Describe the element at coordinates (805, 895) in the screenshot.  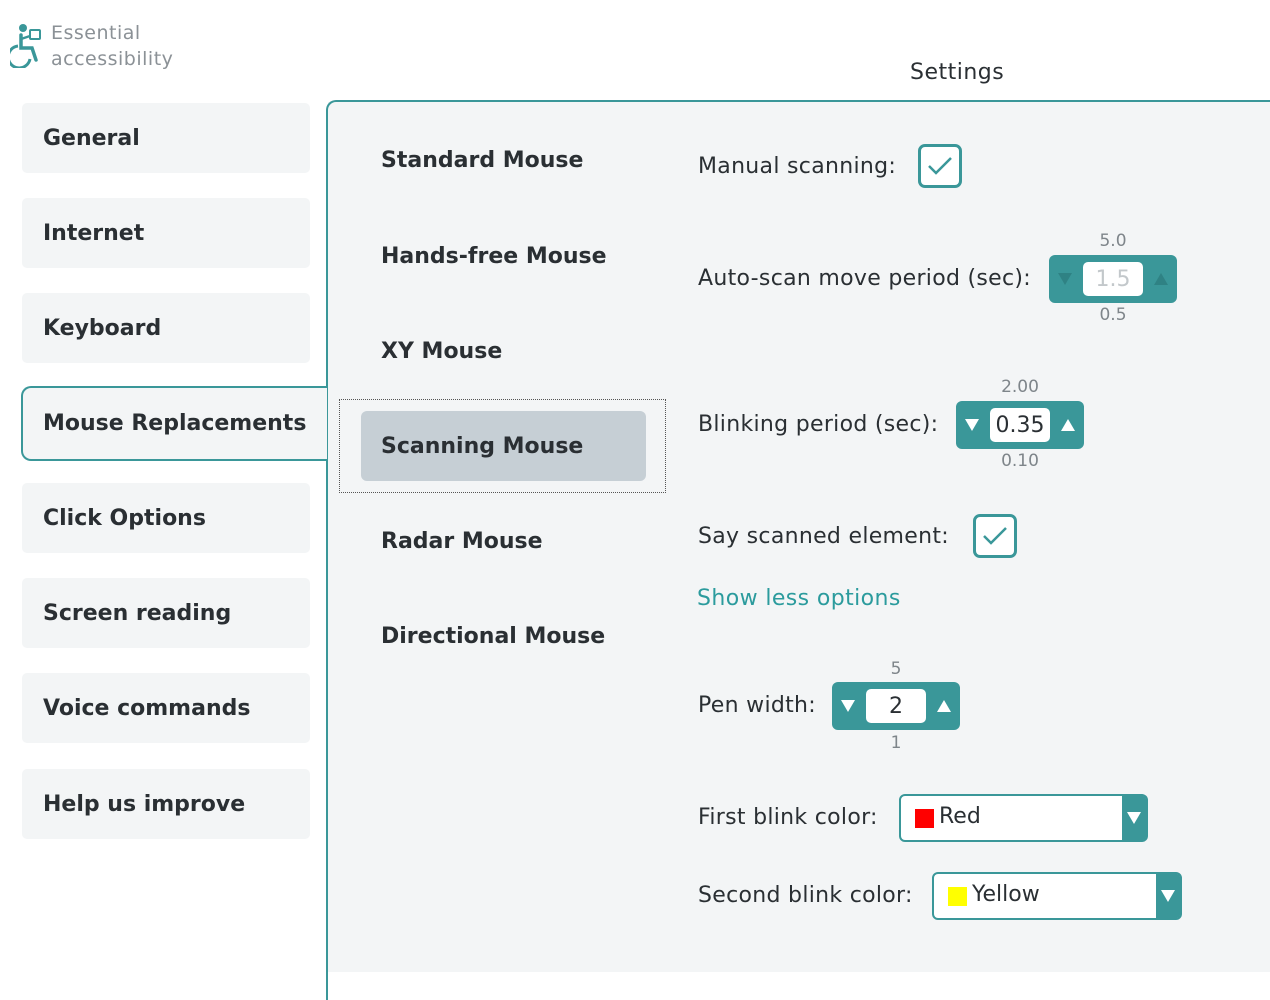
I see `second-blink-label: Second blink color:` at that location.